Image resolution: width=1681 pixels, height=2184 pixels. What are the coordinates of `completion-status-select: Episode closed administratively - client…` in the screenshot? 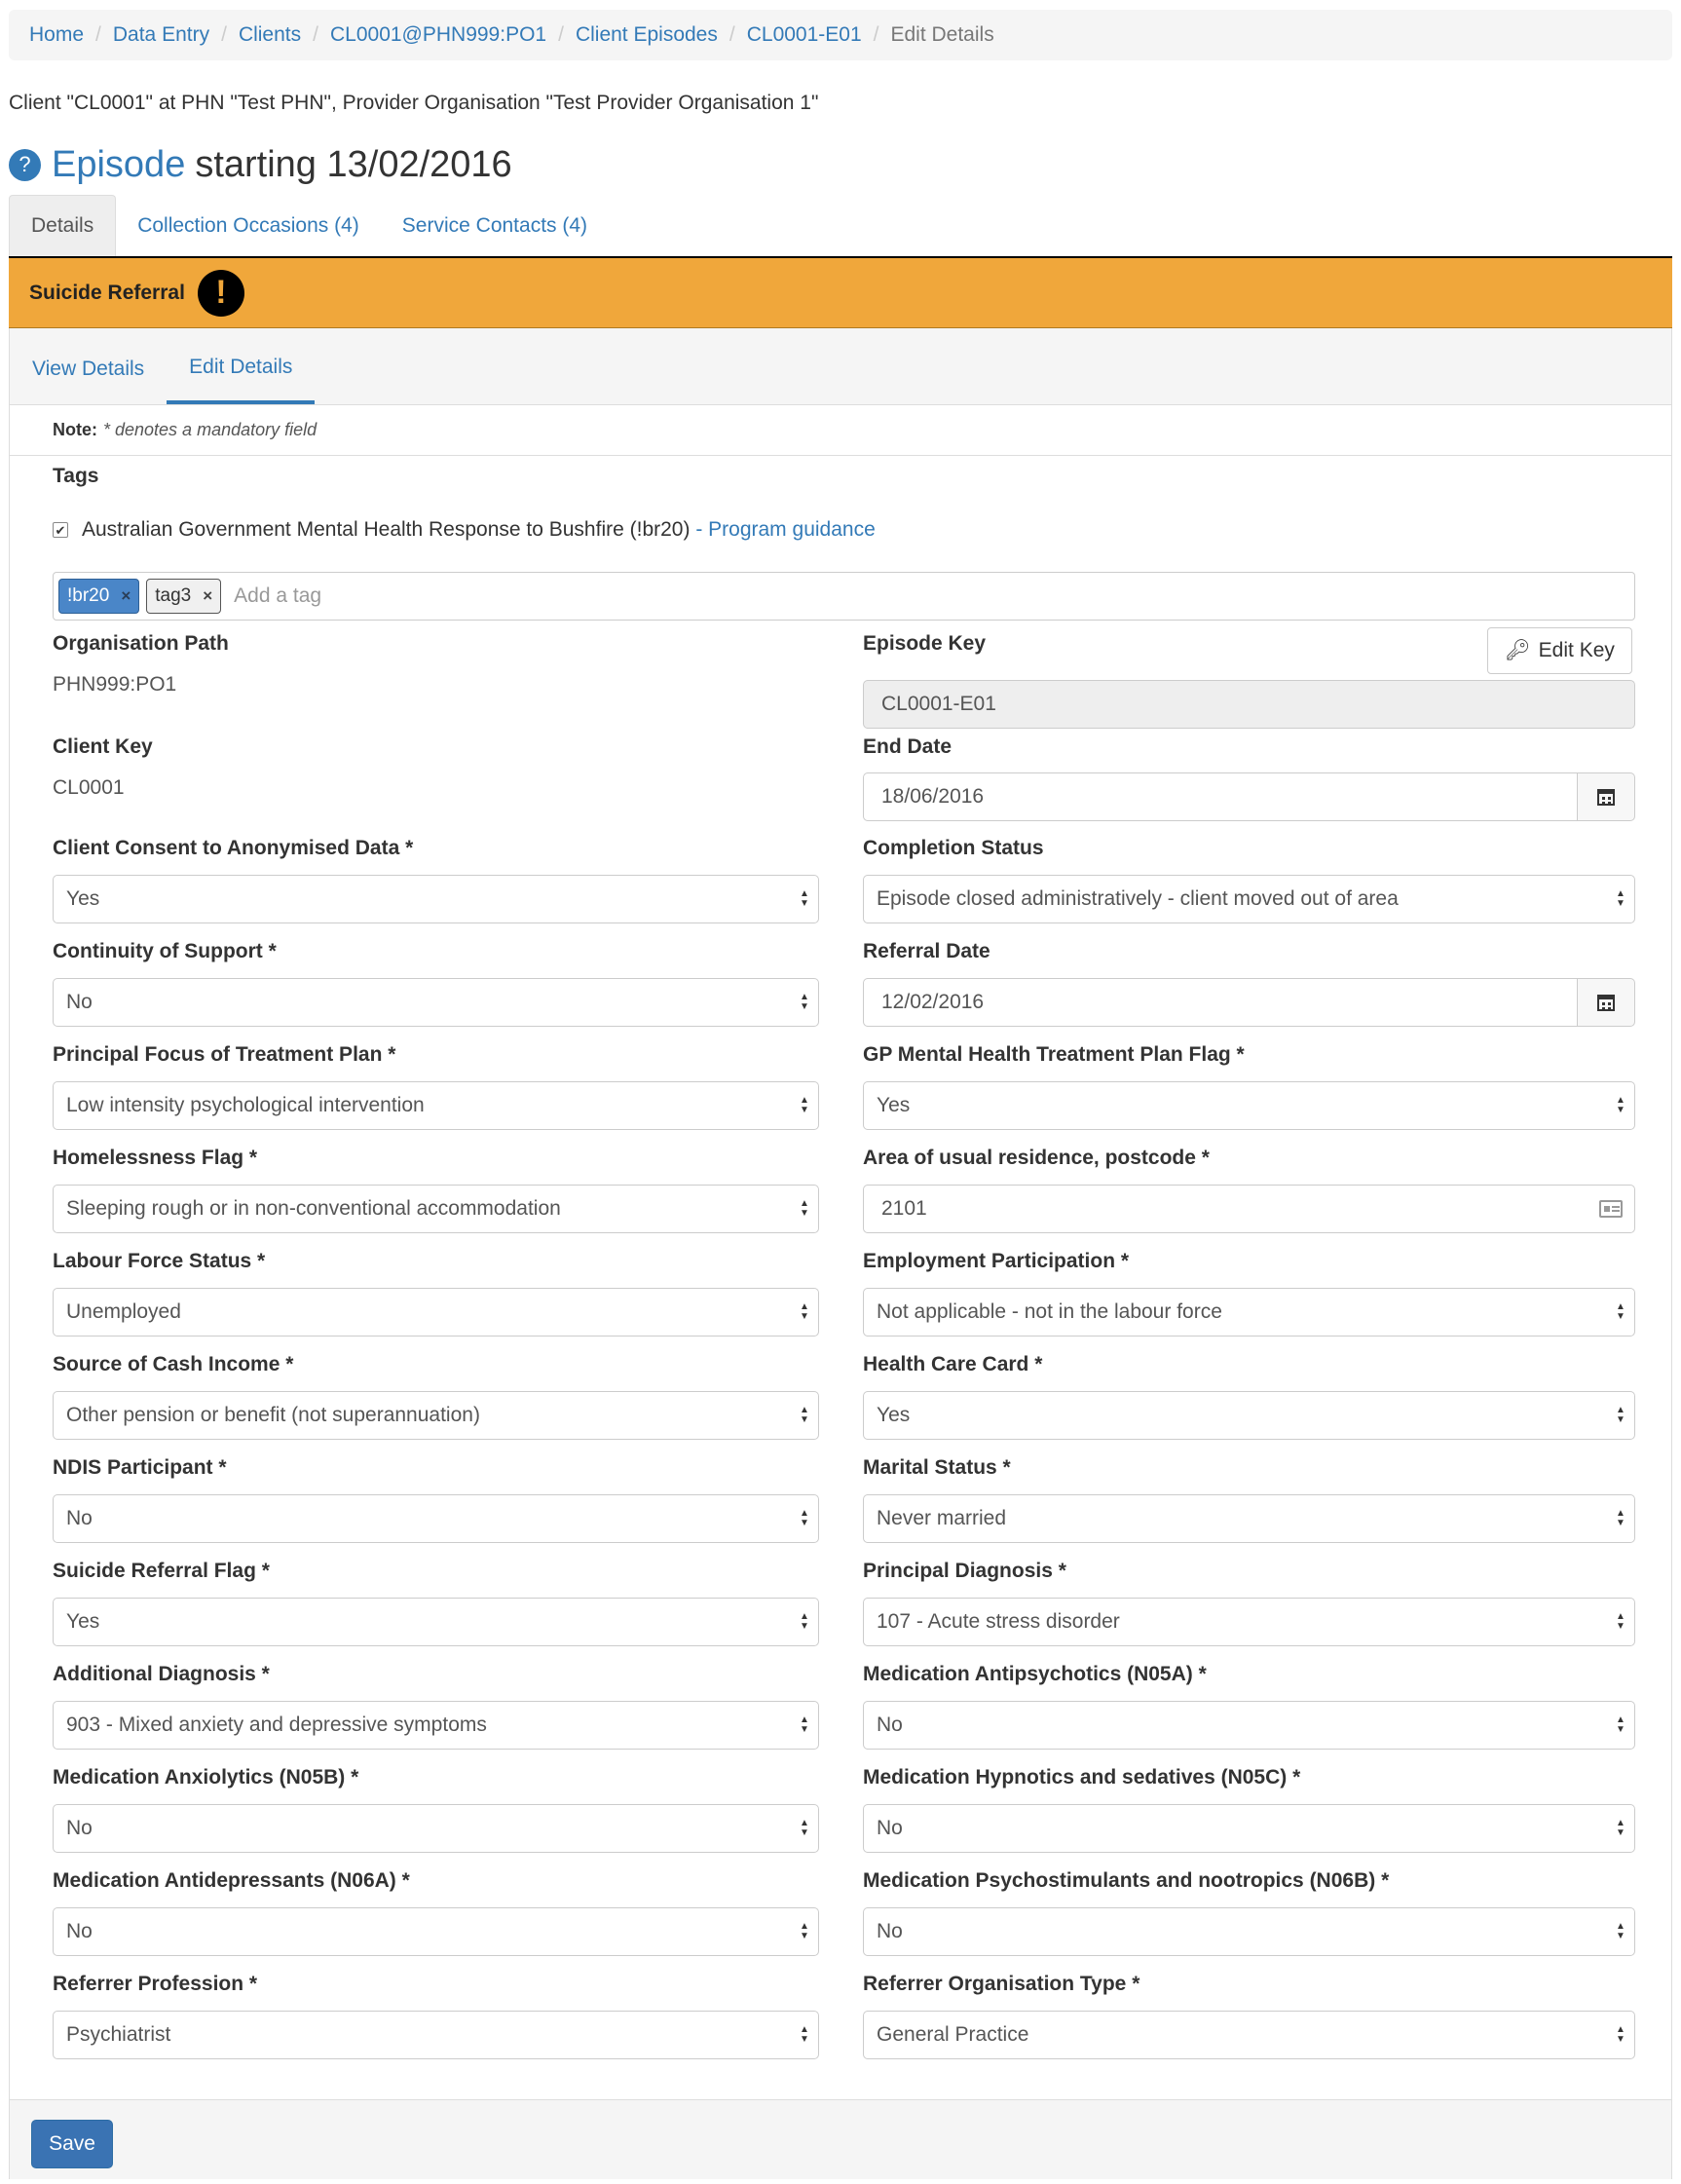 It's located at (1249, 899).